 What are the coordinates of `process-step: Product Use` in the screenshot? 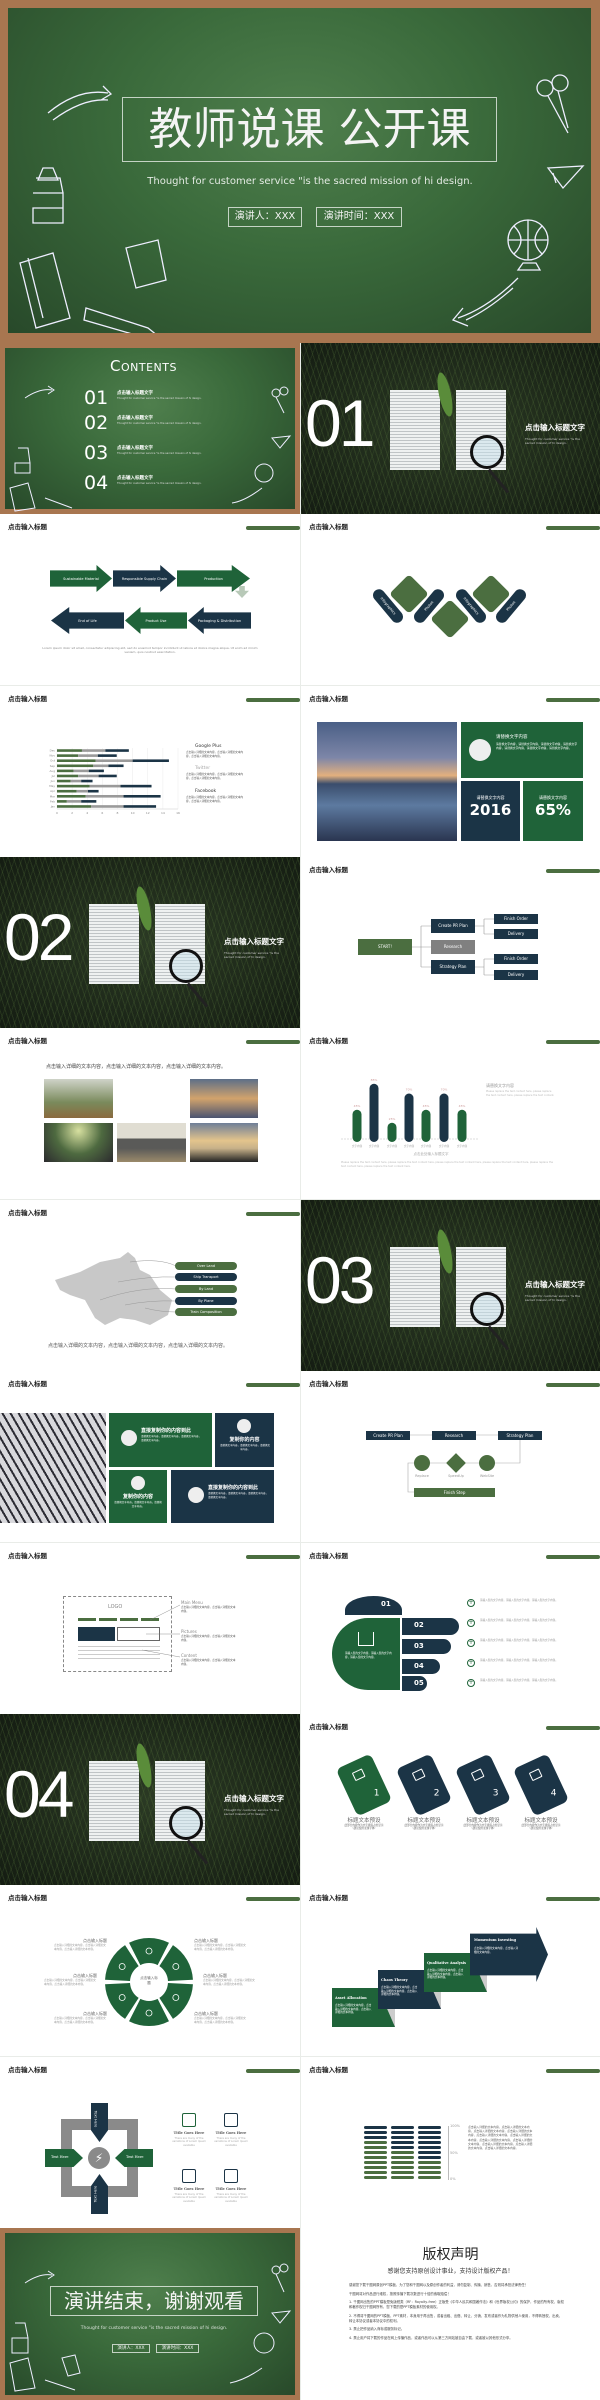 It's located at (156, 620).